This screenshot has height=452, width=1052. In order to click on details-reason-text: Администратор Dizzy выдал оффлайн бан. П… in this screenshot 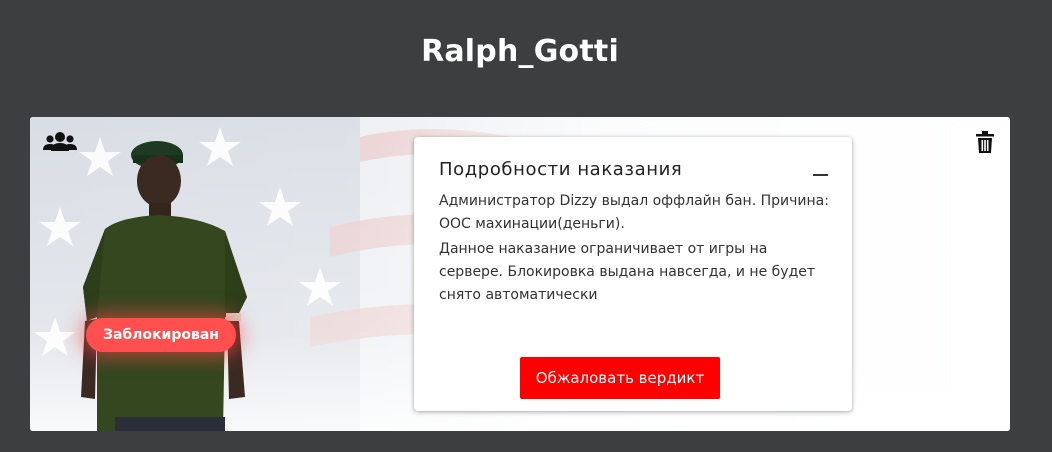, I will do `click(634, 212)`.